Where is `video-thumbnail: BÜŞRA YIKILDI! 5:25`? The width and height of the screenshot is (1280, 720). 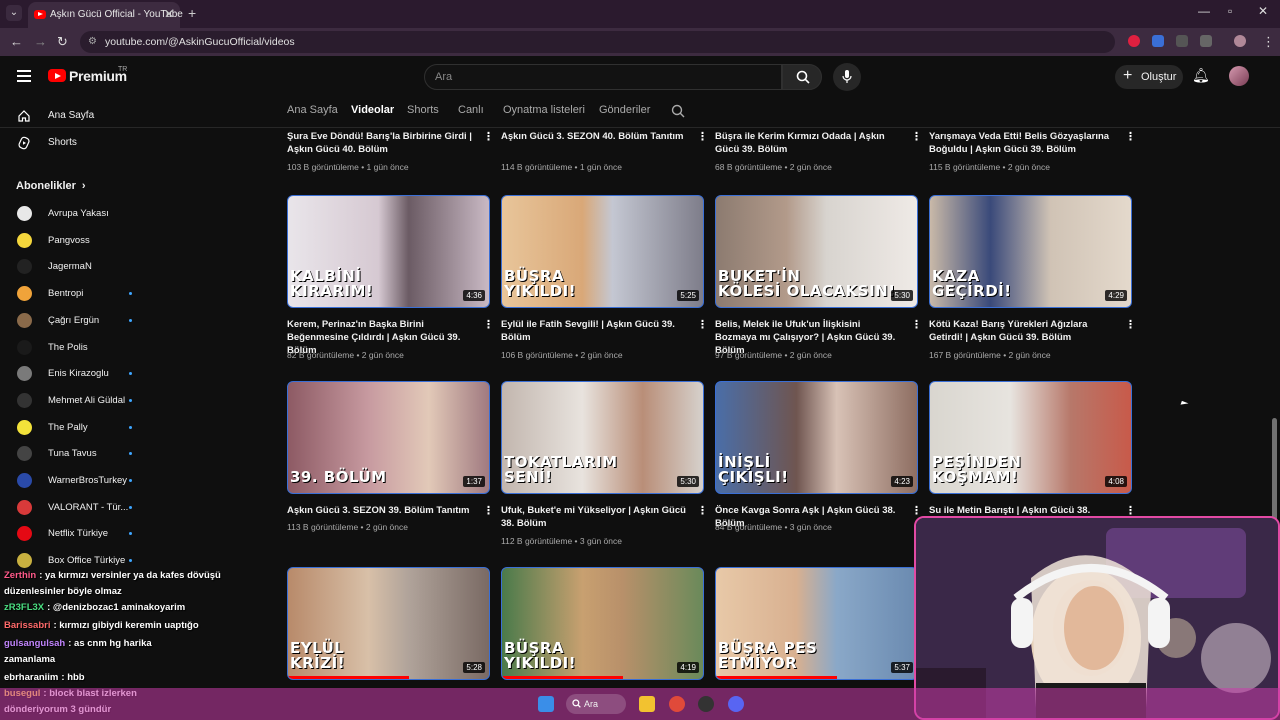
video-thumbnail: BÜŞRA YIKILDI! 5:25 is located at coordinates (602, 251).